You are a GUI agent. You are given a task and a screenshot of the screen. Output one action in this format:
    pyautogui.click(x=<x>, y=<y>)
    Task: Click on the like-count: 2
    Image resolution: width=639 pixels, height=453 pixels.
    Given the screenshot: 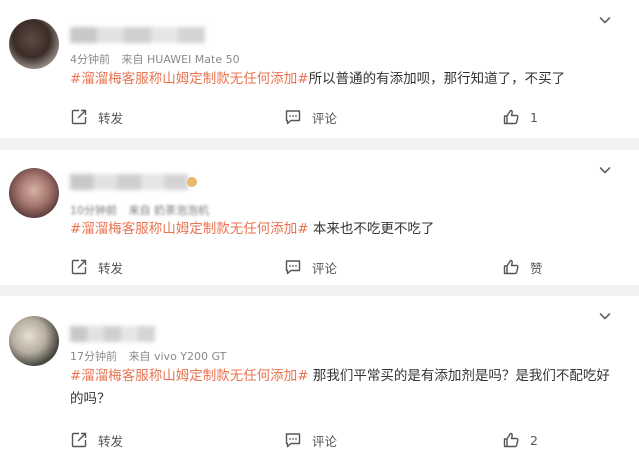 What is the action you would take?
    pyautogui.click(x=534, y=440)
    